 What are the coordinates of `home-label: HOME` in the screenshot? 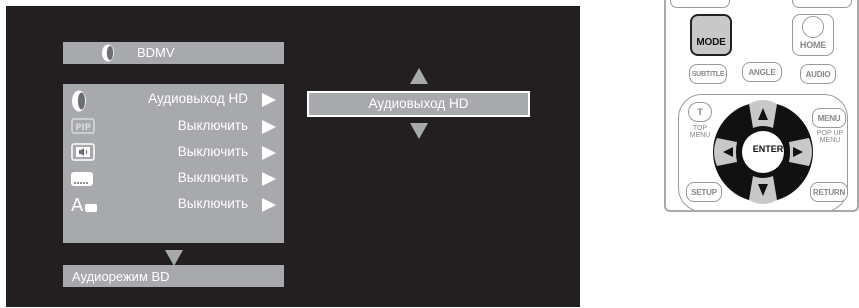 It's located at (813, 45).